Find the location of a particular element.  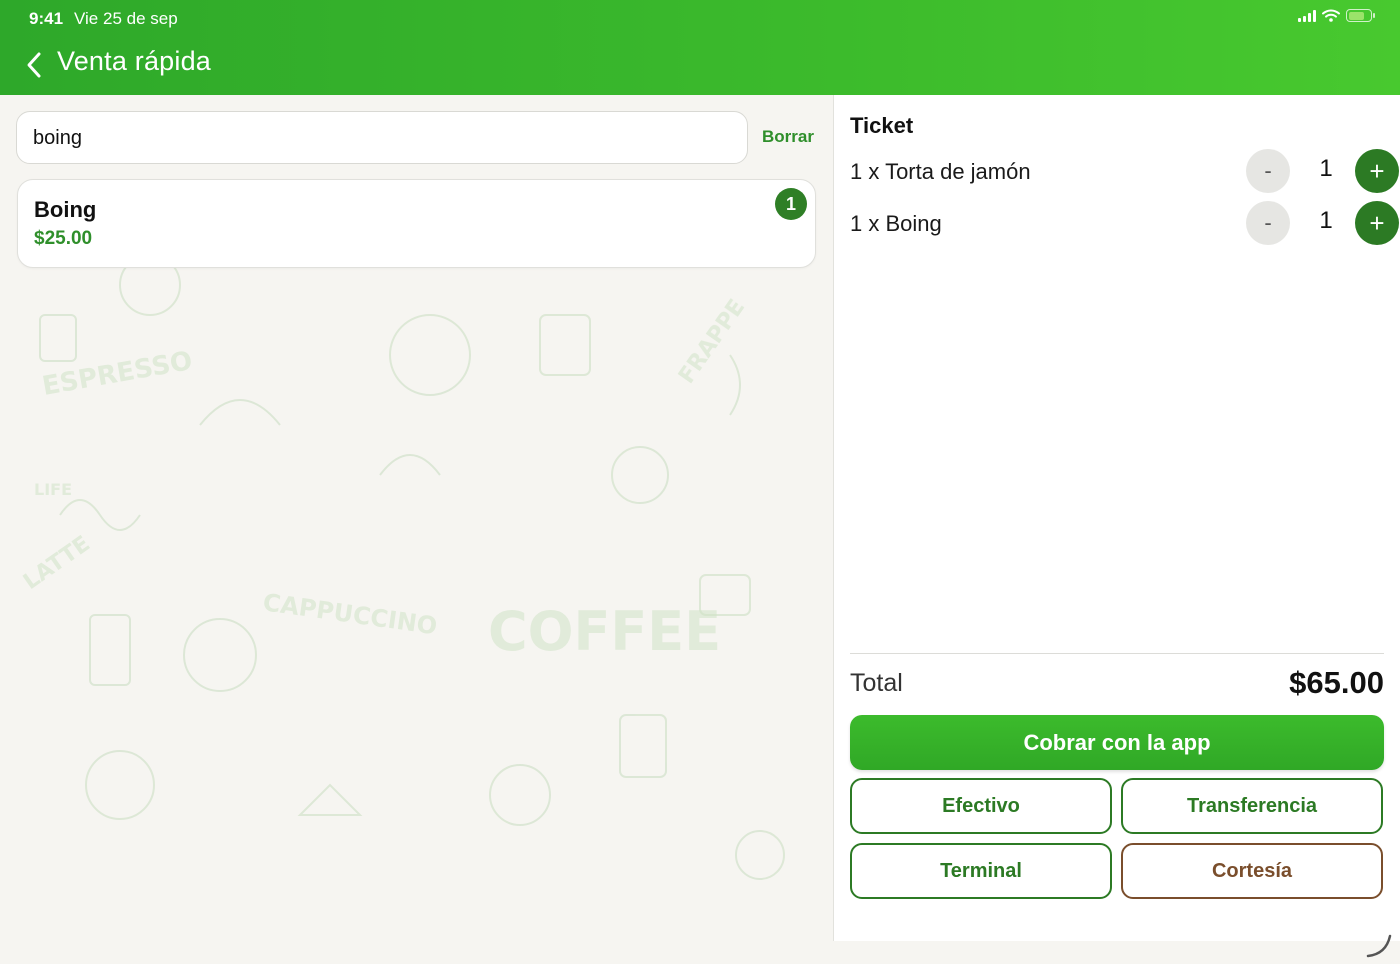

courtesy-button: Cortesía is located at coordinates (1252, 871).